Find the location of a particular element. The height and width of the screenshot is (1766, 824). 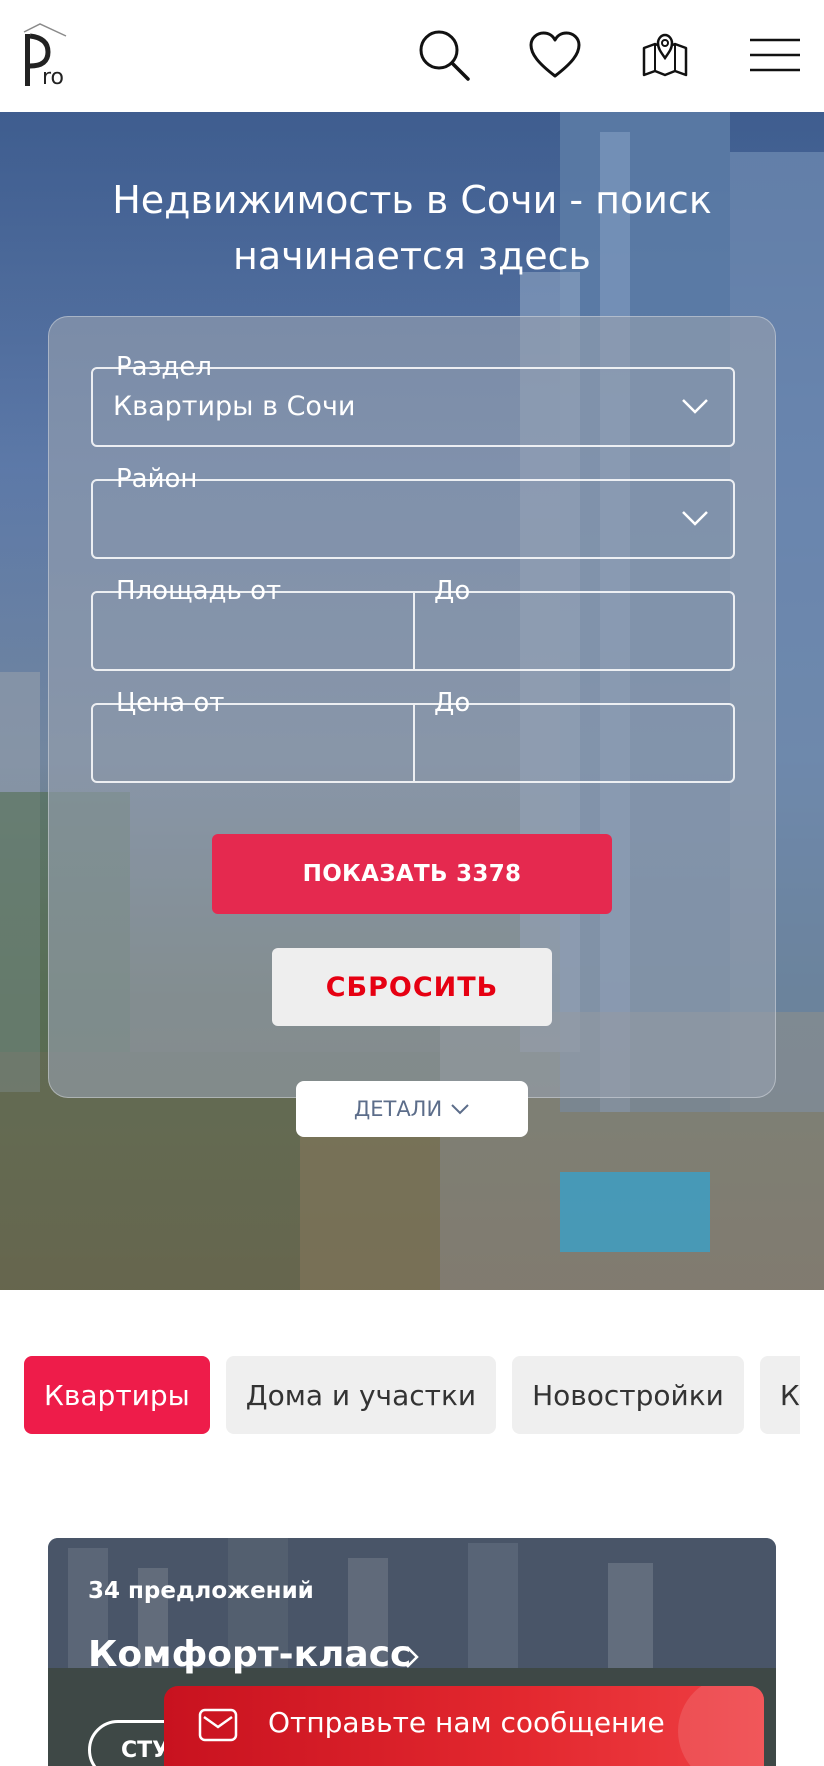

section-value: Квартиры в Сочи is located at coordinates (234, 406).